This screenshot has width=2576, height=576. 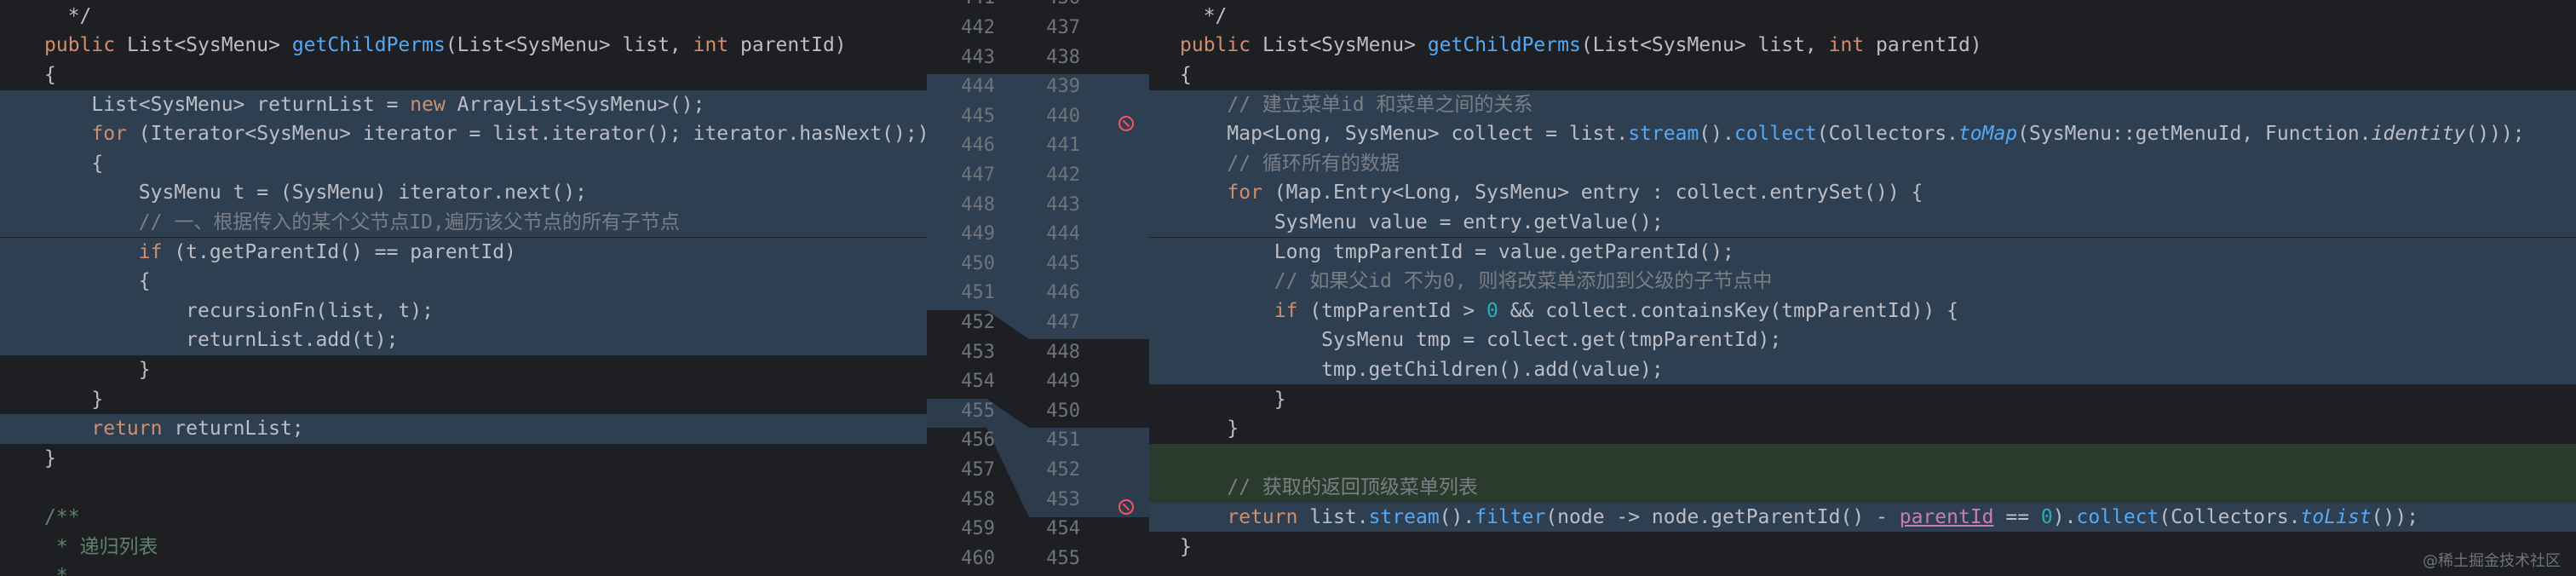 What do you see at coordinates (978, 352) in the screenshot?
I see `left-line-number: 453` at bounding box center [978, 352].